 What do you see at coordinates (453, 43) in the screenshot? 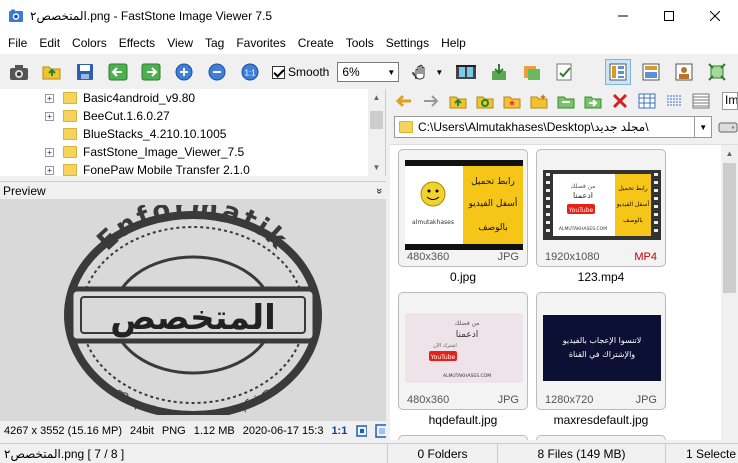
I see `menu-help: Help` at bounding box center [453, 43].